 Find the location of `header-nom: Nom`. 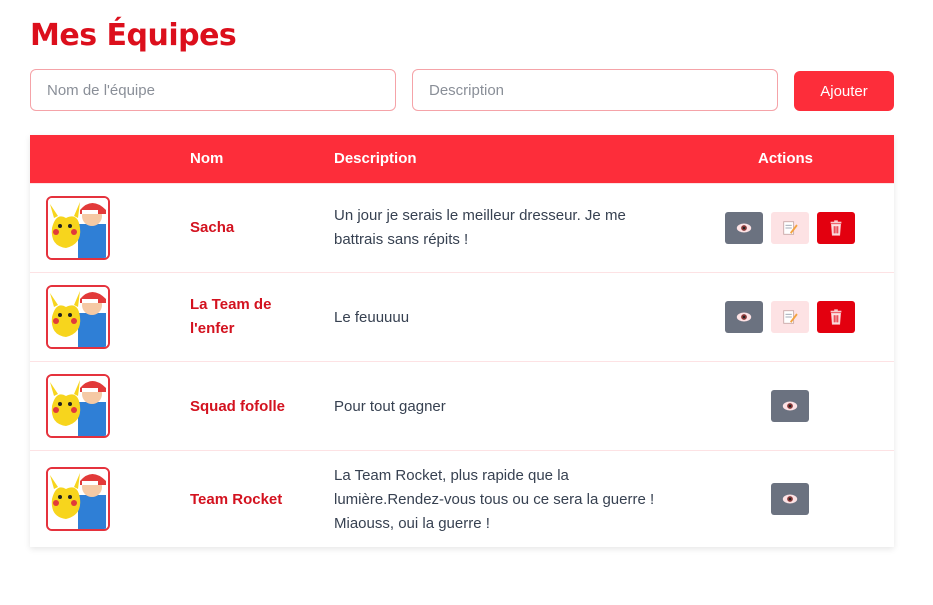

header-nom: Nom is located at coordinates (207, 158).